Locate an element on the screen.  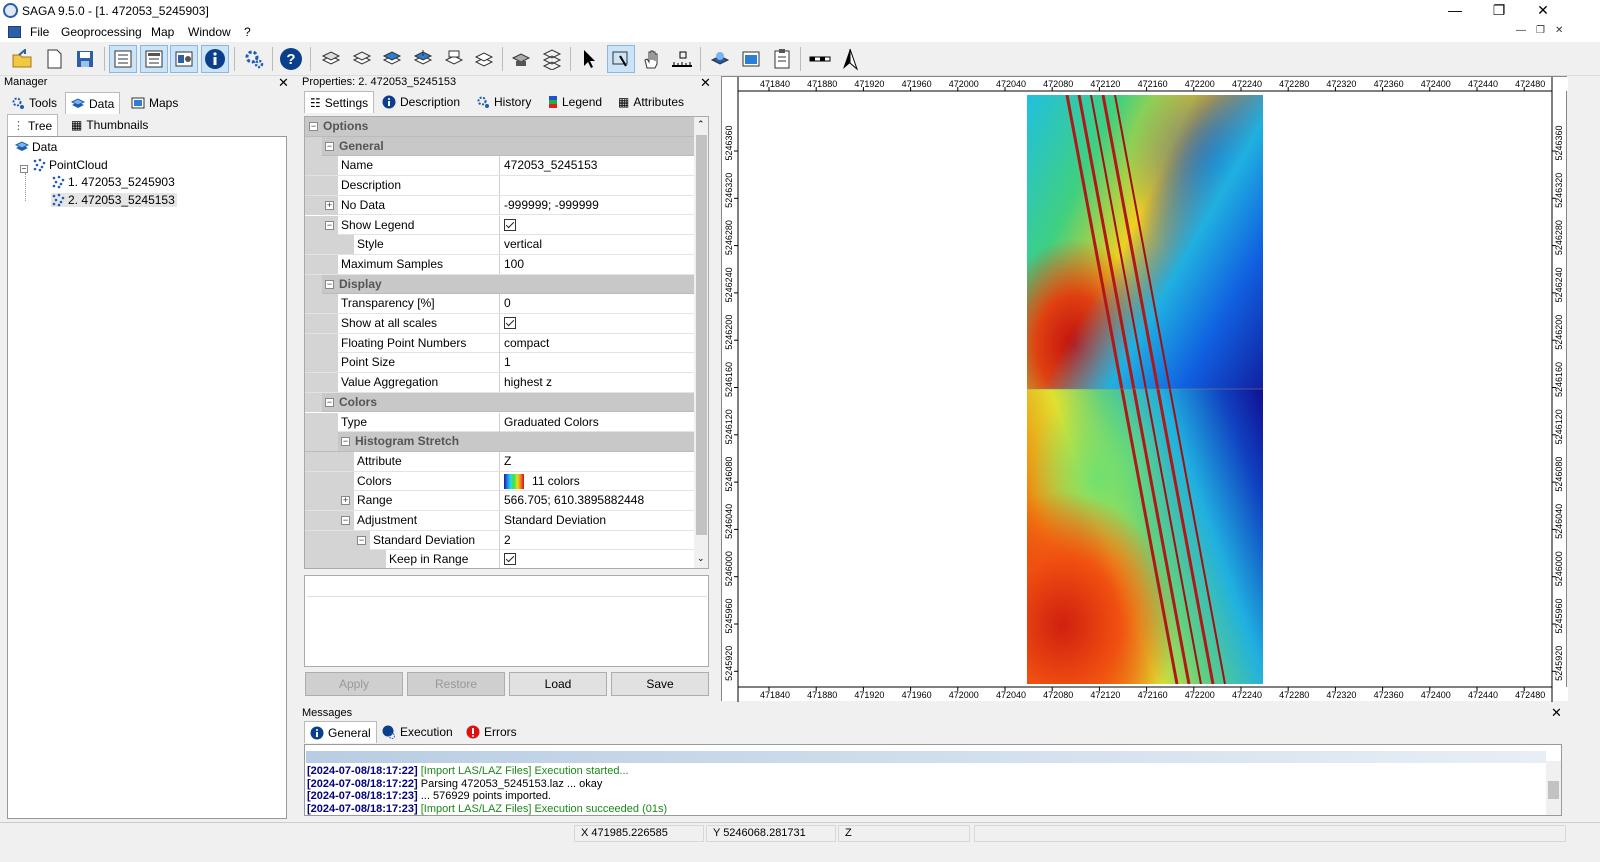
prop-row-show-legend: − Show Legend is located at coordinates (500, 225).